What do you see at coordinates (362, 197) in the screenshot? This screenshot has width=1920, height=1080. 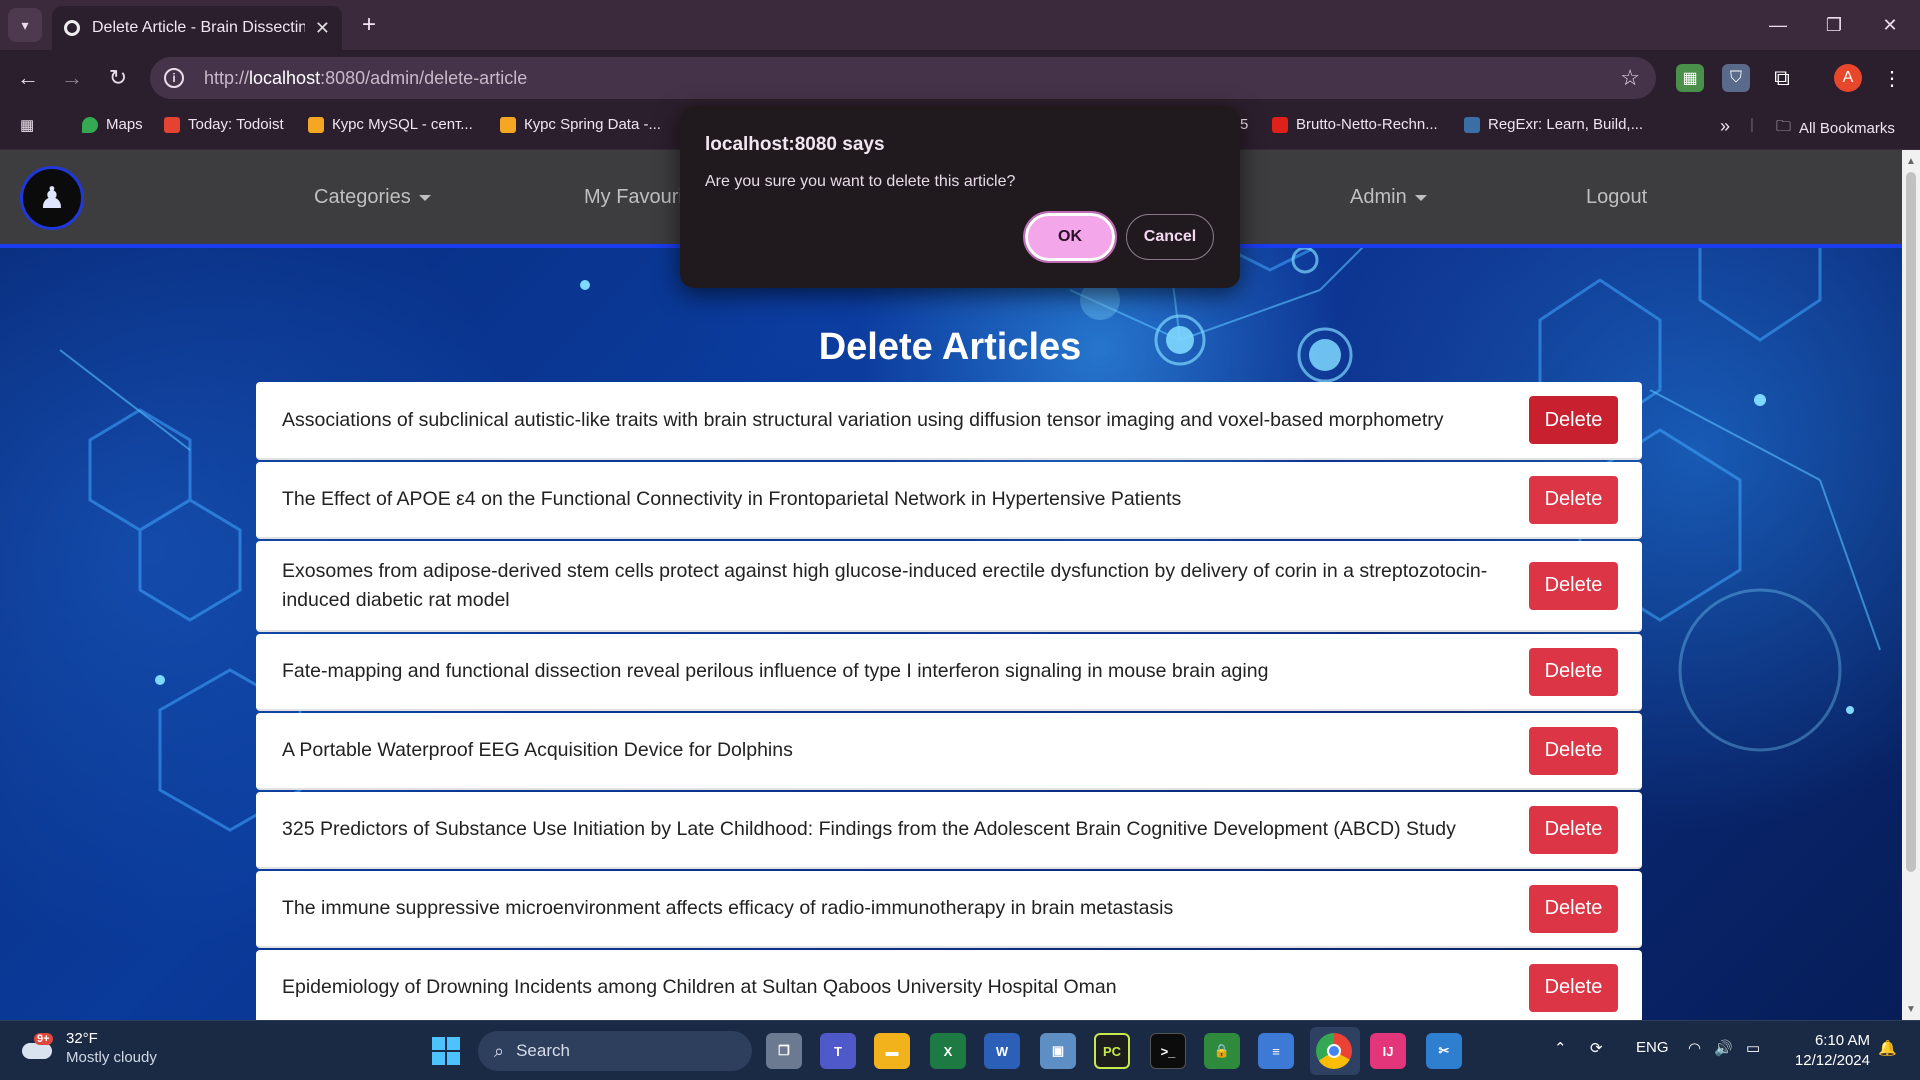 I see `nav-categories-label: Categories` at bounding box center [362, 197].